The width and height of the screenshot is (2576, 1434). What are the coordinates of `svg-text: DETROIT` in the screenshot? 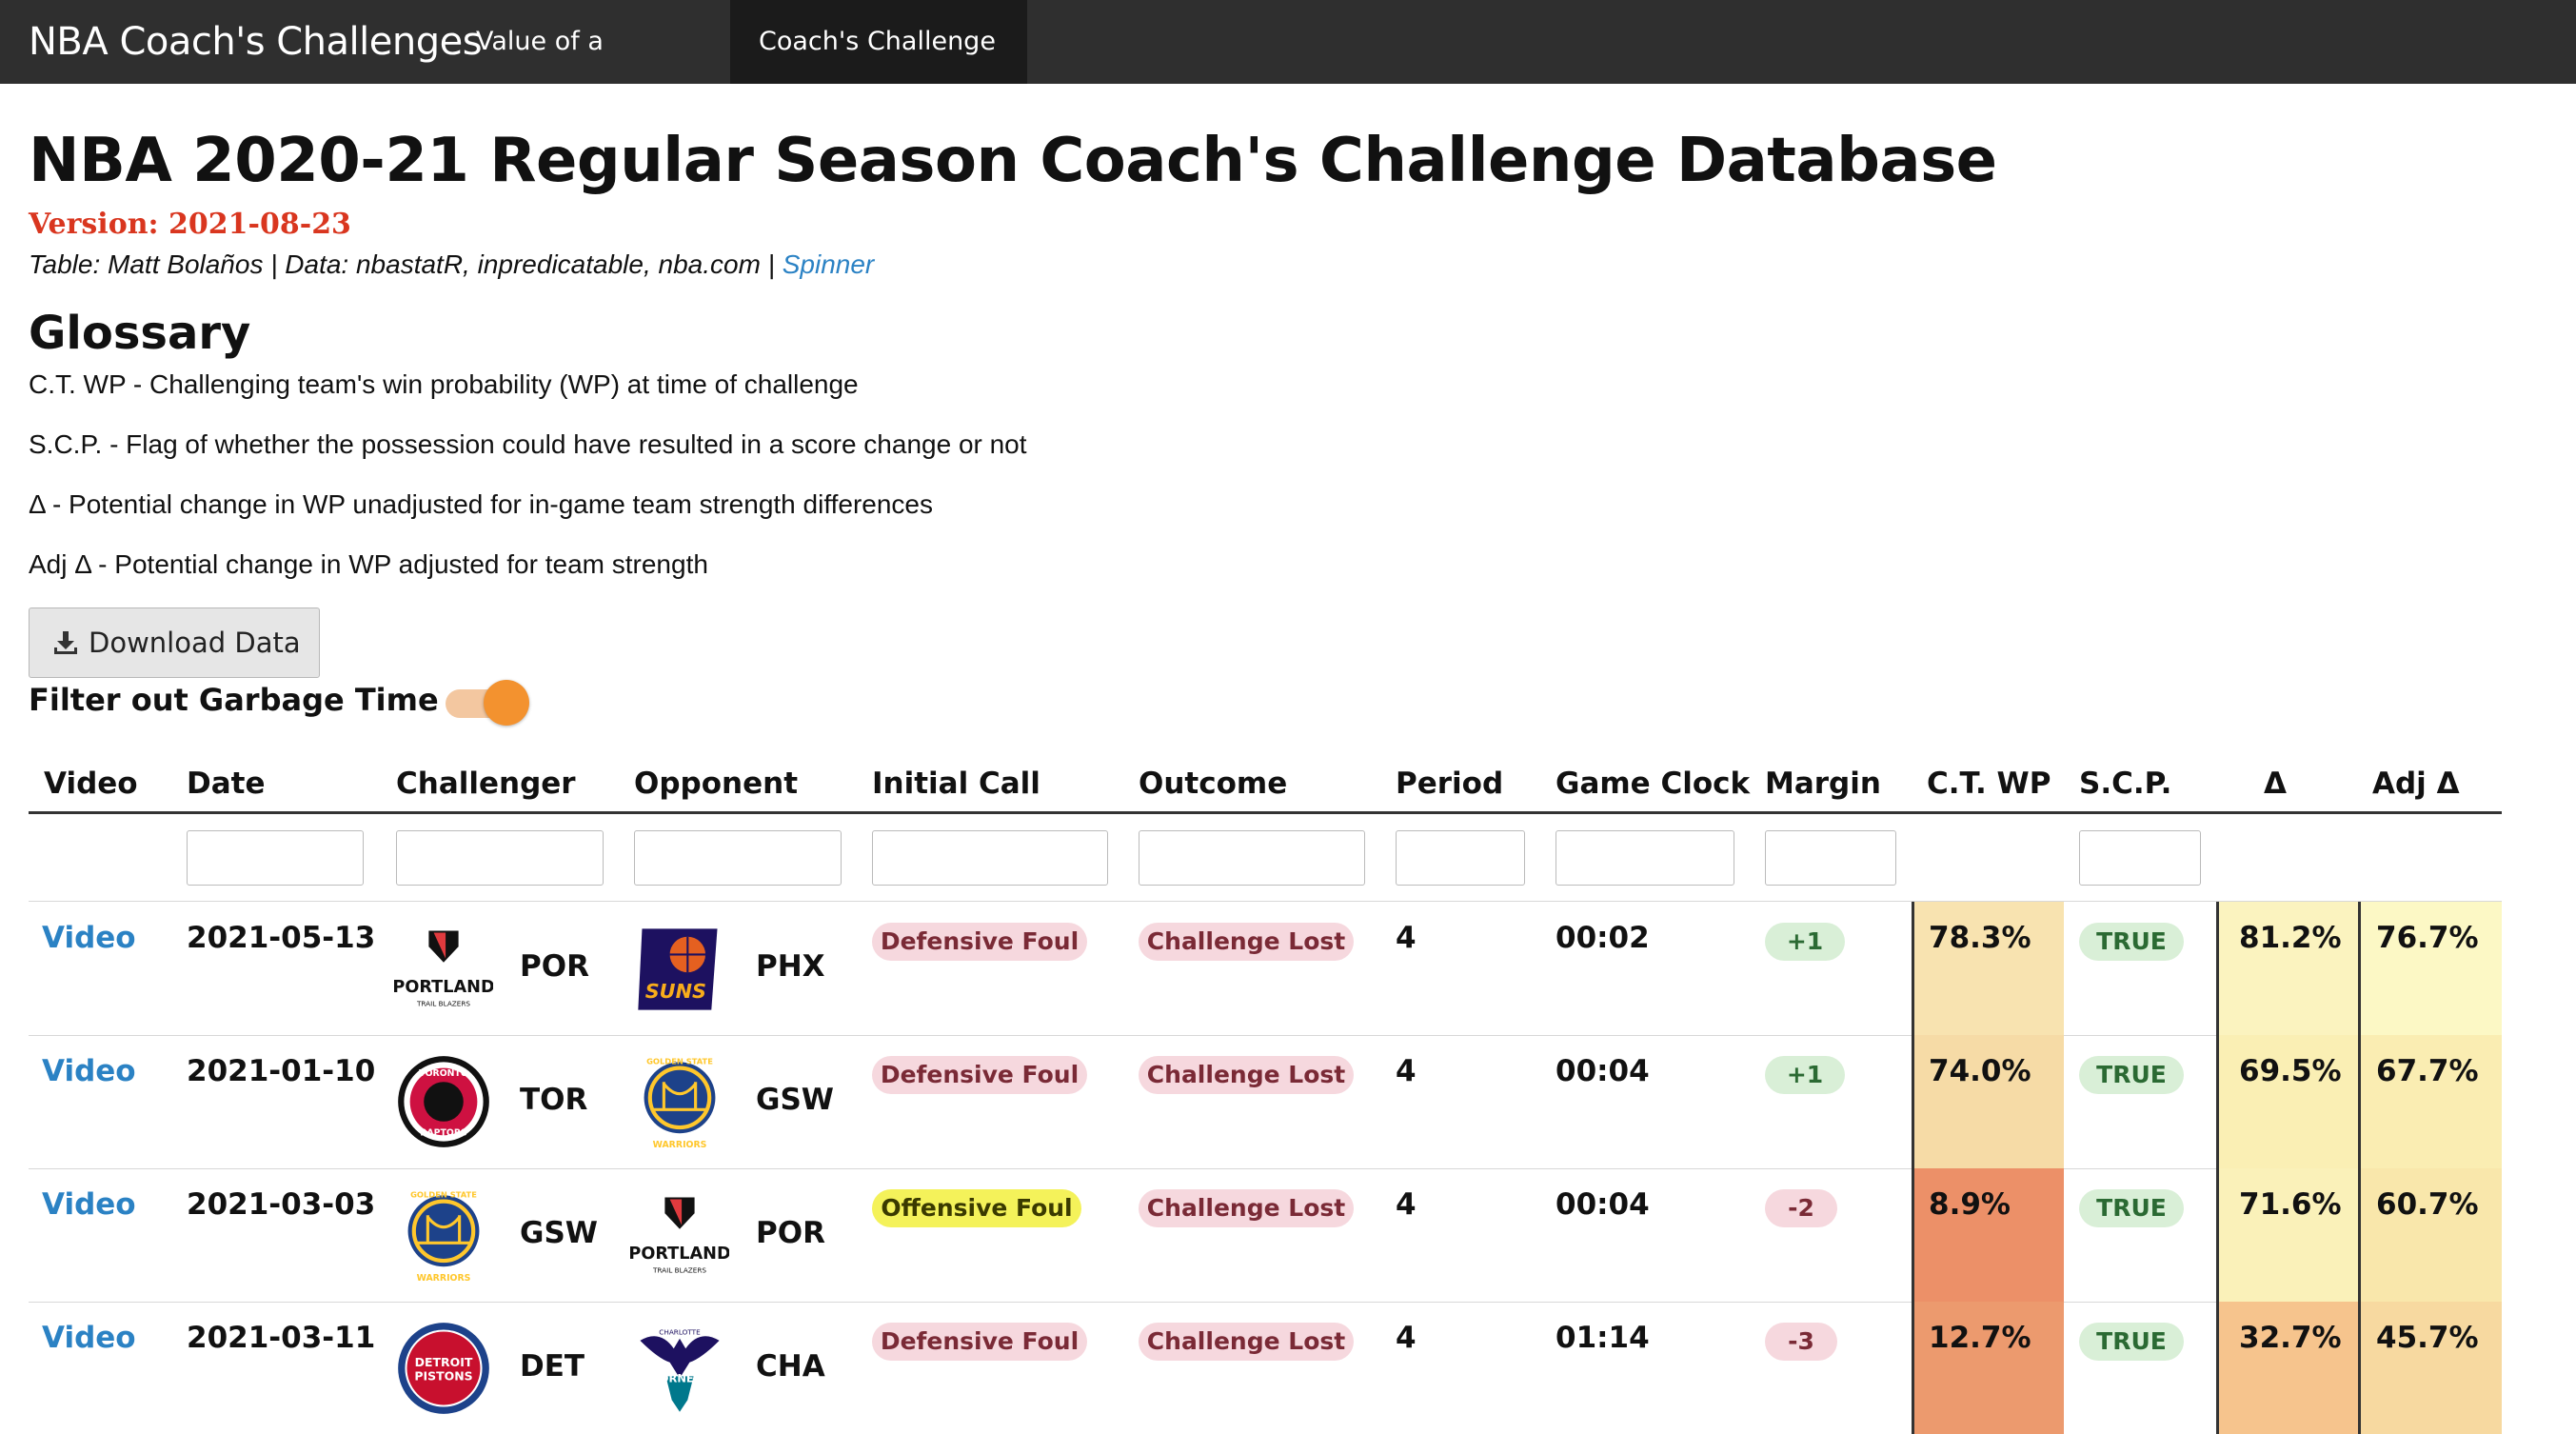 It's located at (444, 1362).